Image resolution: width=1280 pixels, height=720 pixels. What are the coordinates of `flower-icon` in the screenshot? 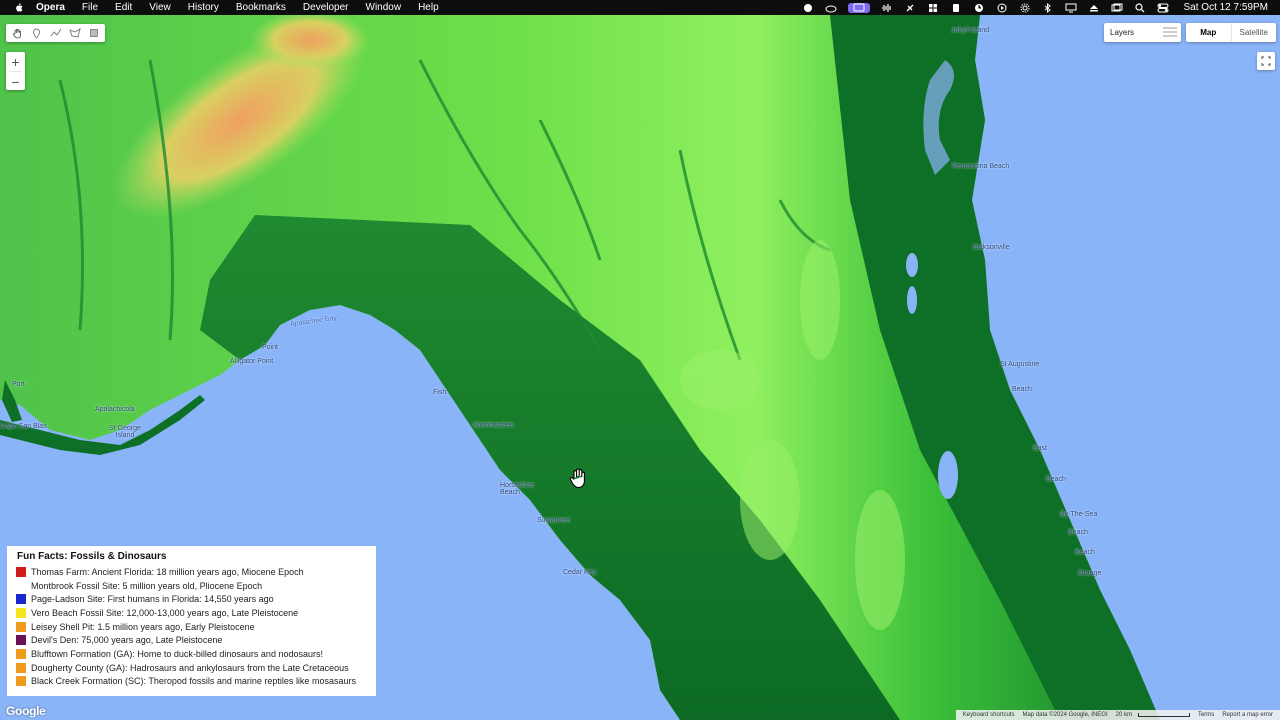 It's located at (1025, 8).